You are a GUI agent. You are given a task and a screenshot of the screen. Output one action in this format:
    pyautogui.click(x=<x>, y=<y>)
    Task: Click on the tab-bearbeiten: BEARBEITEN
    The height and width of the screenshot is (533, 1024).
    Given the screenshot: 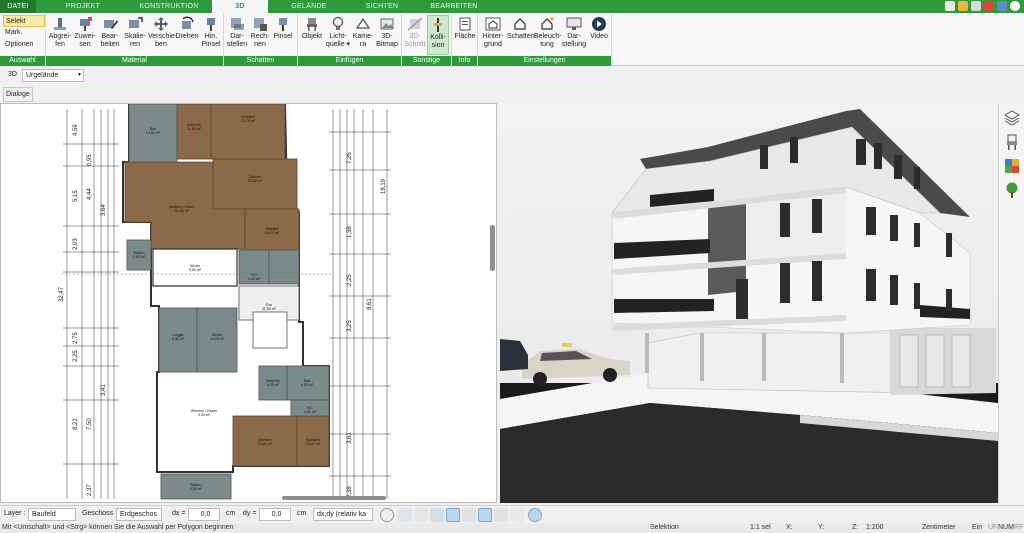 What is the action you would take?
    pyautogui.click(x=454, y=6)
    